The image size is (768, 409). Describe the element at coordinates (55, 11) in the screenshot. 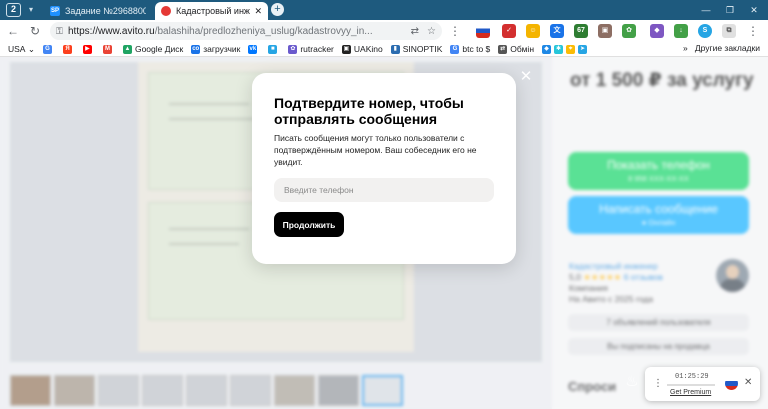

I see `sp-favicon-icon: SP` at that location.